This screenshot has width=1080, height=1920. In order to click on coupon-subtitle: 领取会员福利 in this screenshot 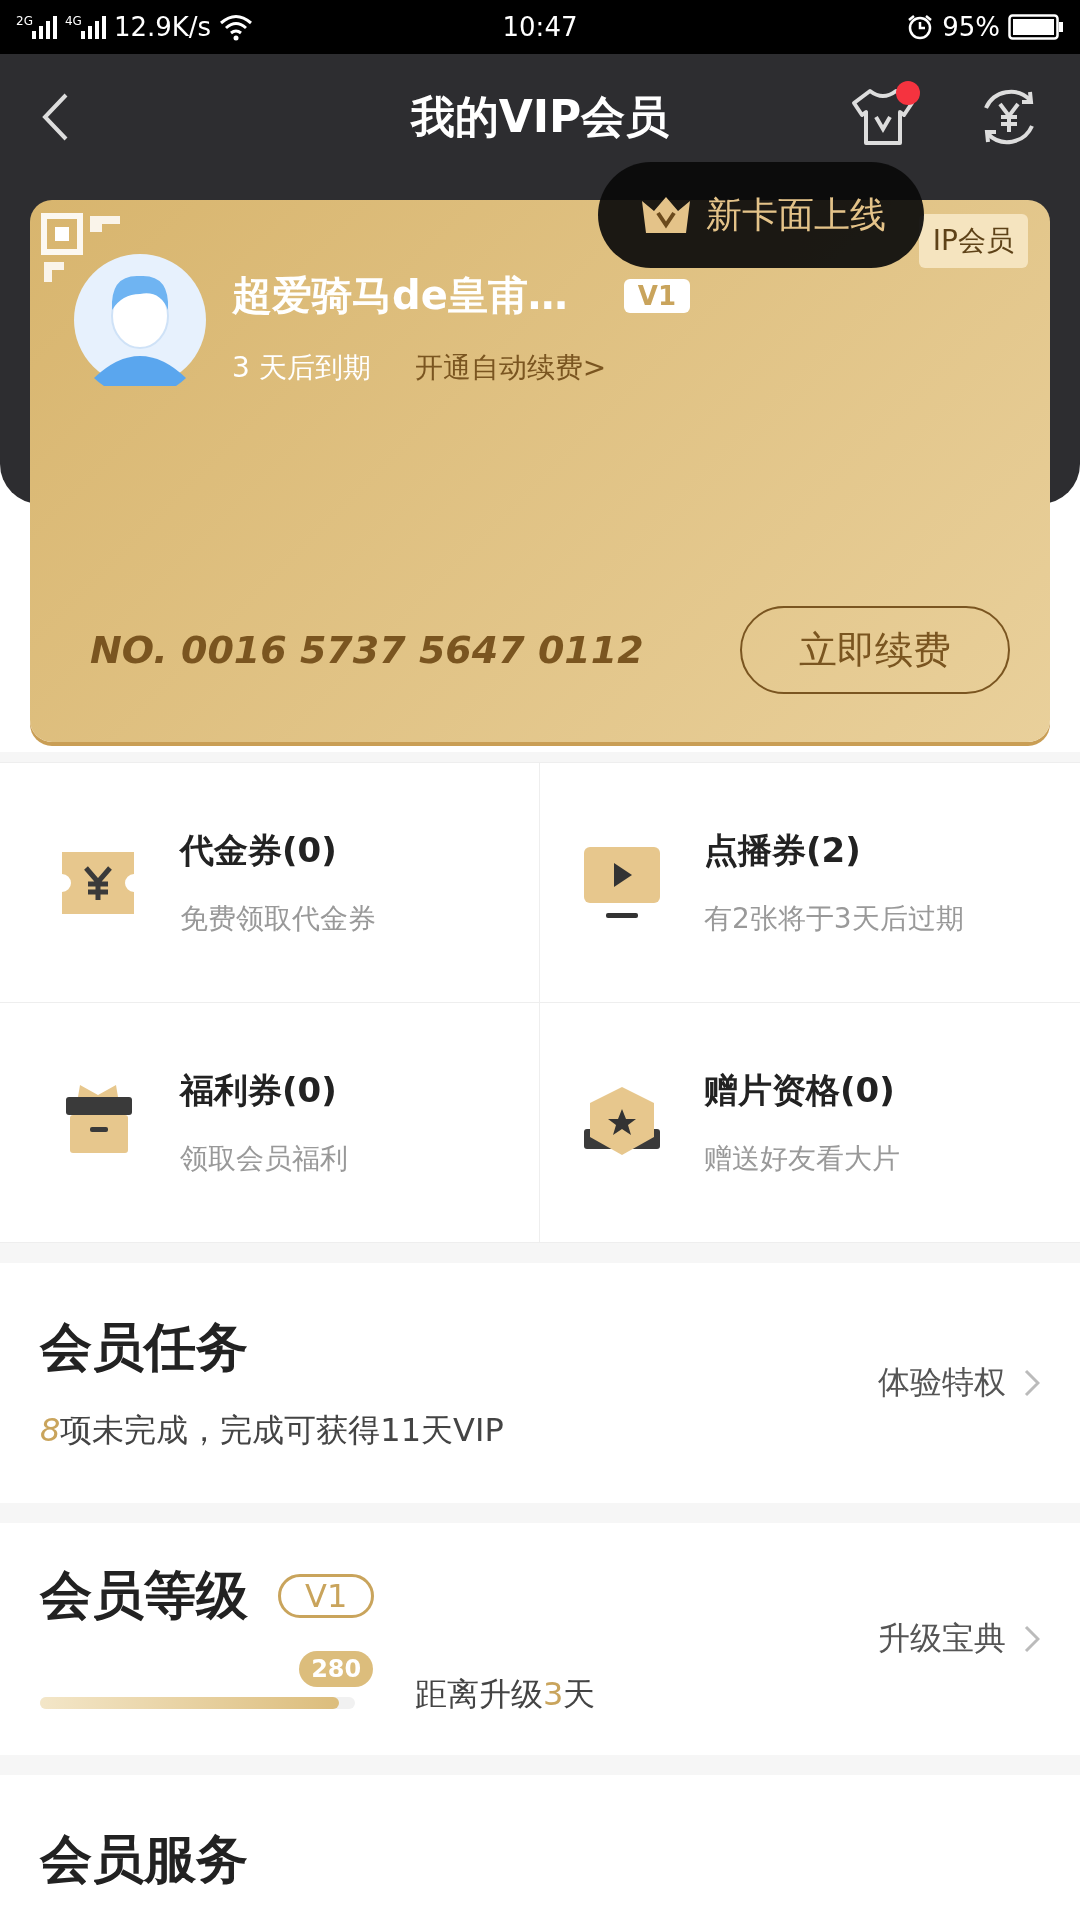, I will do `click(264, 1158)`.